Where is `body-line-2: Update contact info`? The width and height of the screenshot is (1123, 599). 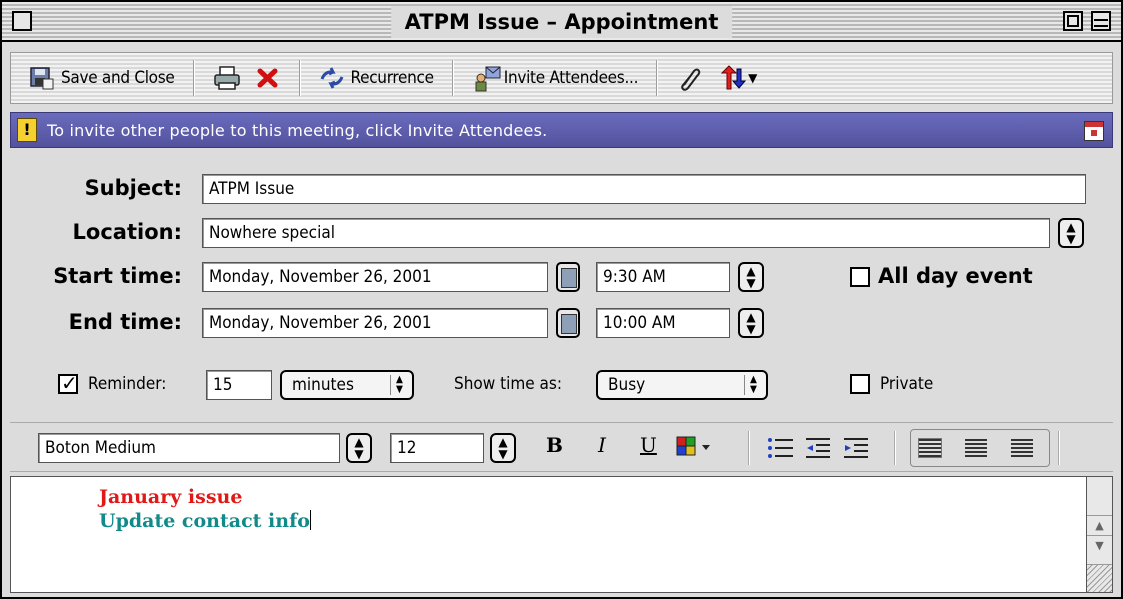
body-line-2: Update contact info is located at coordinates (204, 521).